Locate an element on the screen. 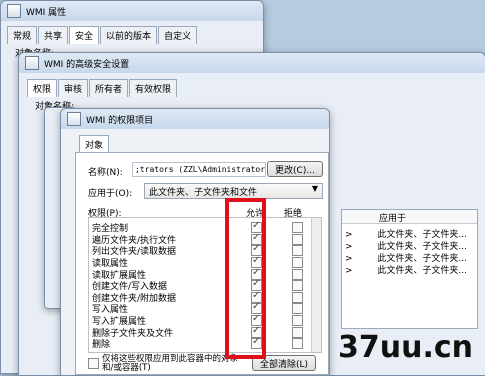 The width and height of the screenshot is (485, 376). window-titlebar: WMI 属性 is located at coordinates (132, 11).